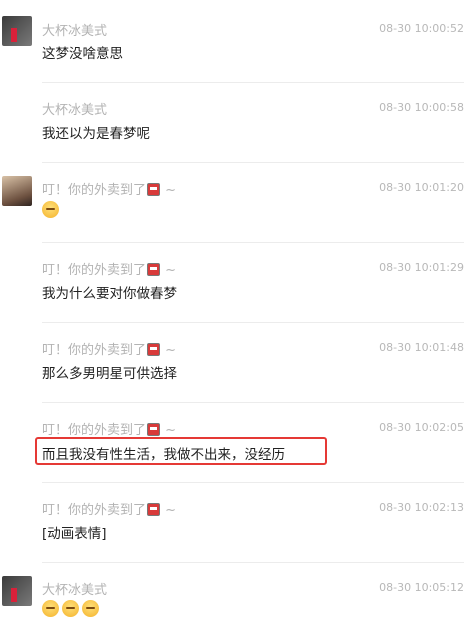 This screenshot has height=623, width=467. I want to click on timestamp: 08-30 10:00:52, so click(421, 28).